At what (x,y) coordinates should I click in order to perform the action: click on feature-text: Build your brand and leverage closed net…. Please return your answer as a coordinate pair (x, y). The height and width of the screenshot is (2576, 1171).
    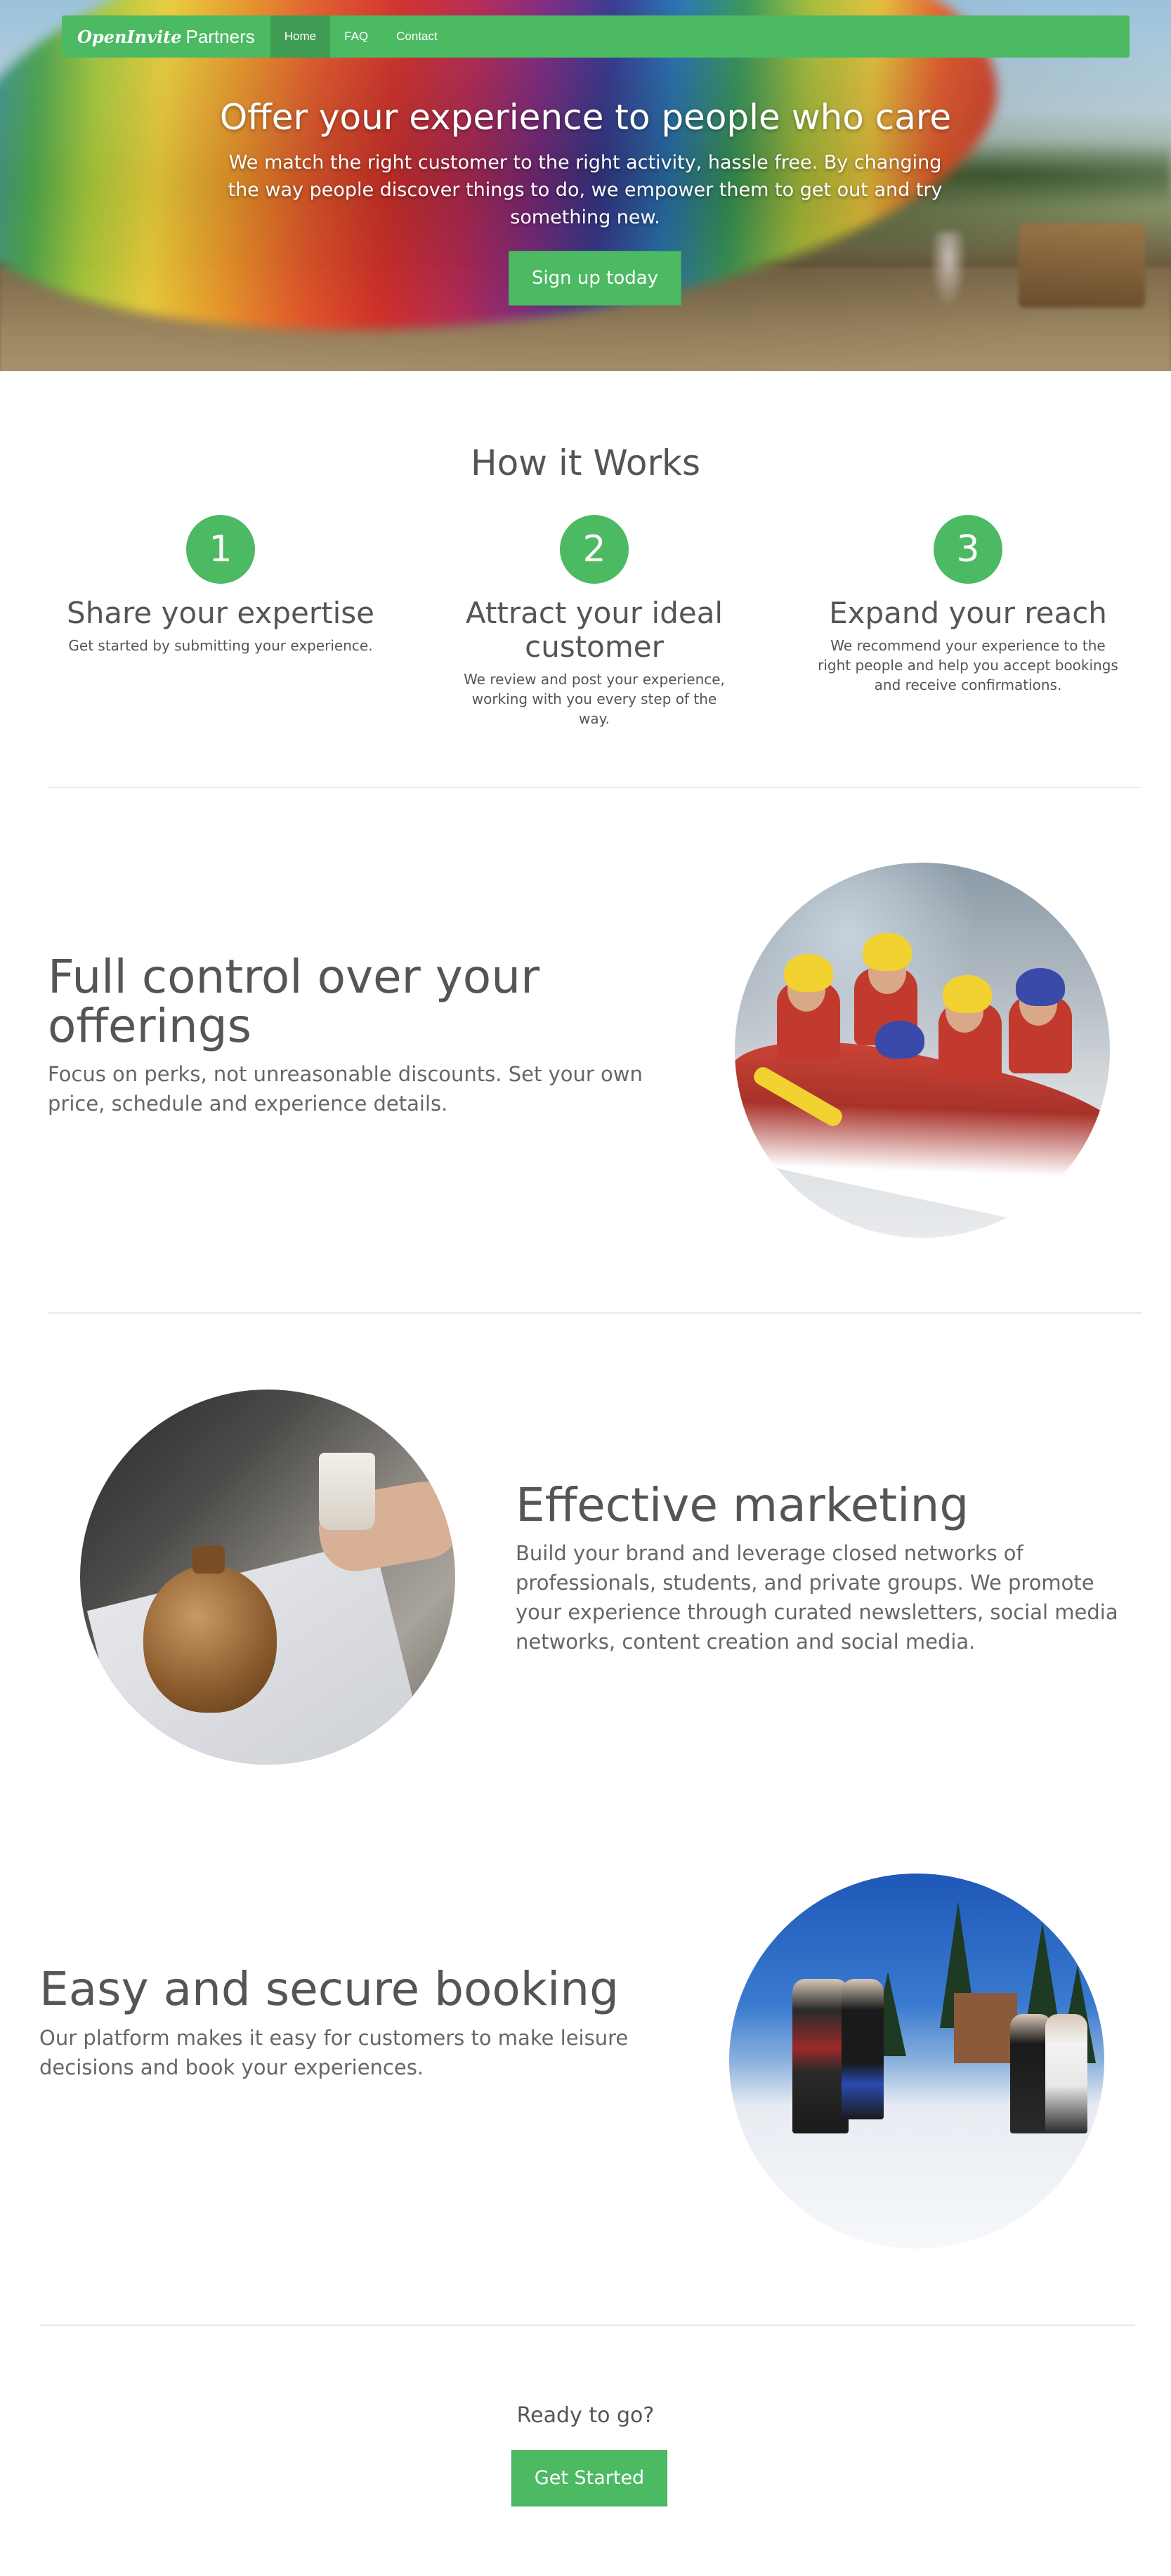
    Looking at the image, I should click on (817, 1598).